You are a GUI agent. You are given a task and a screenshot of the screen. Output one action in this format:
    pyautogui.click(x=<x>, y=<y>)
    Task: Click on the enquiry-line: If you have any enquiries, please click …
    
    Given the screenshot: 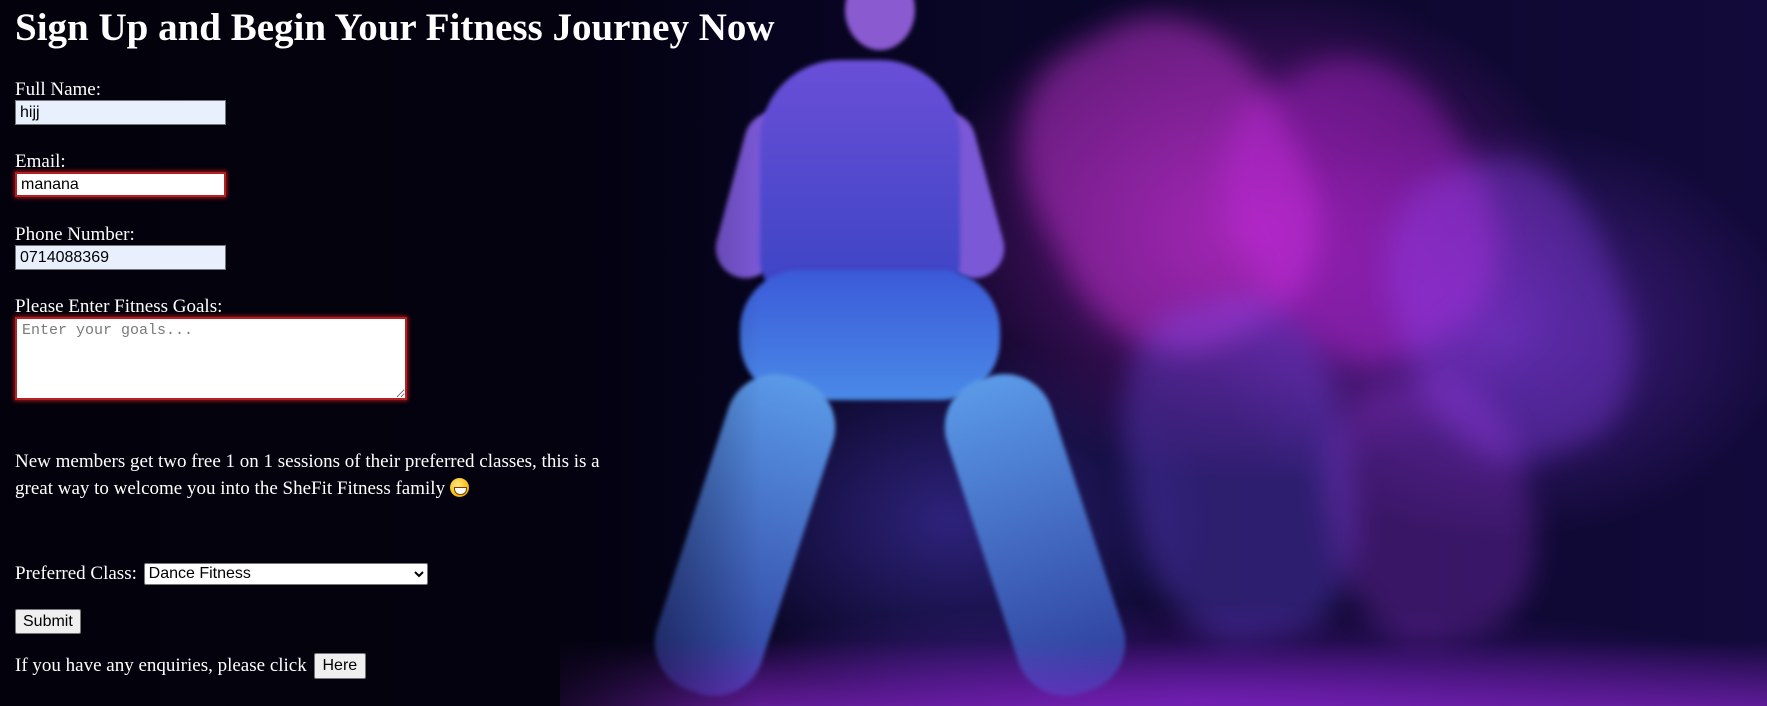 What is the action you would take?
    pyautogui.click(x=191, y=666)
    